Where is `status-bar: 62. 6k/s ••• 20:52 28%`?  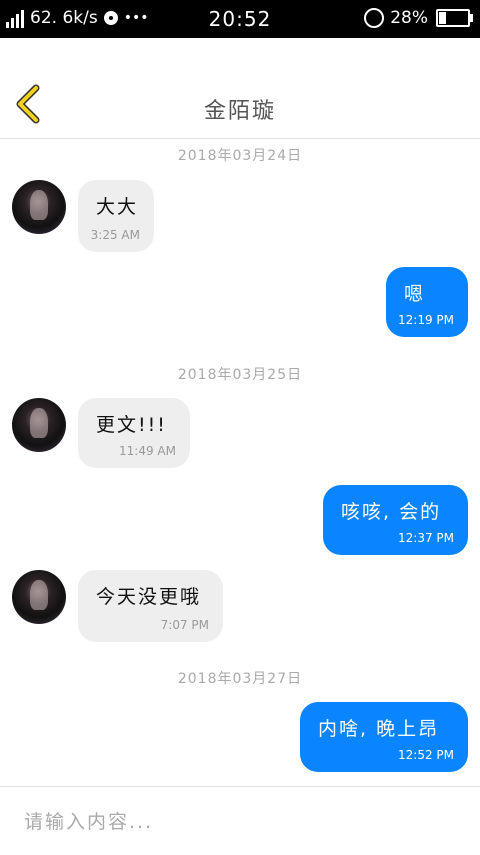
status-bar: 62. 6k/s ••• 20:52 28% is located at coordinates (240, 19).